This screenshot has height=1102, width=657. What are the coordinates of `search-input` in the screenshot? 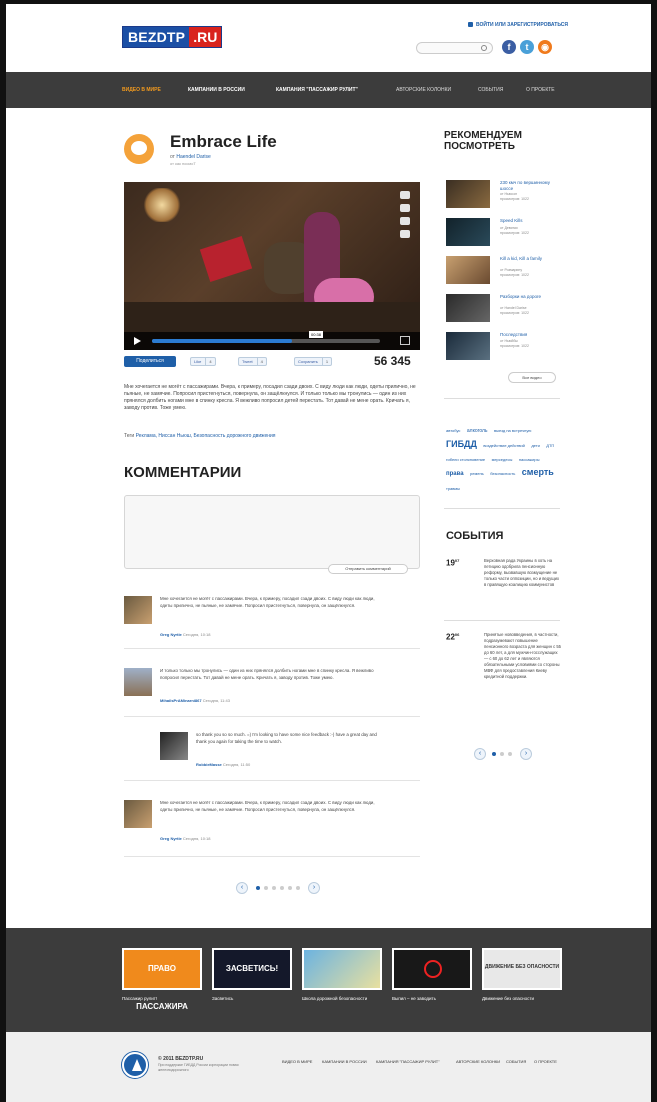 It's located at (454, 48).